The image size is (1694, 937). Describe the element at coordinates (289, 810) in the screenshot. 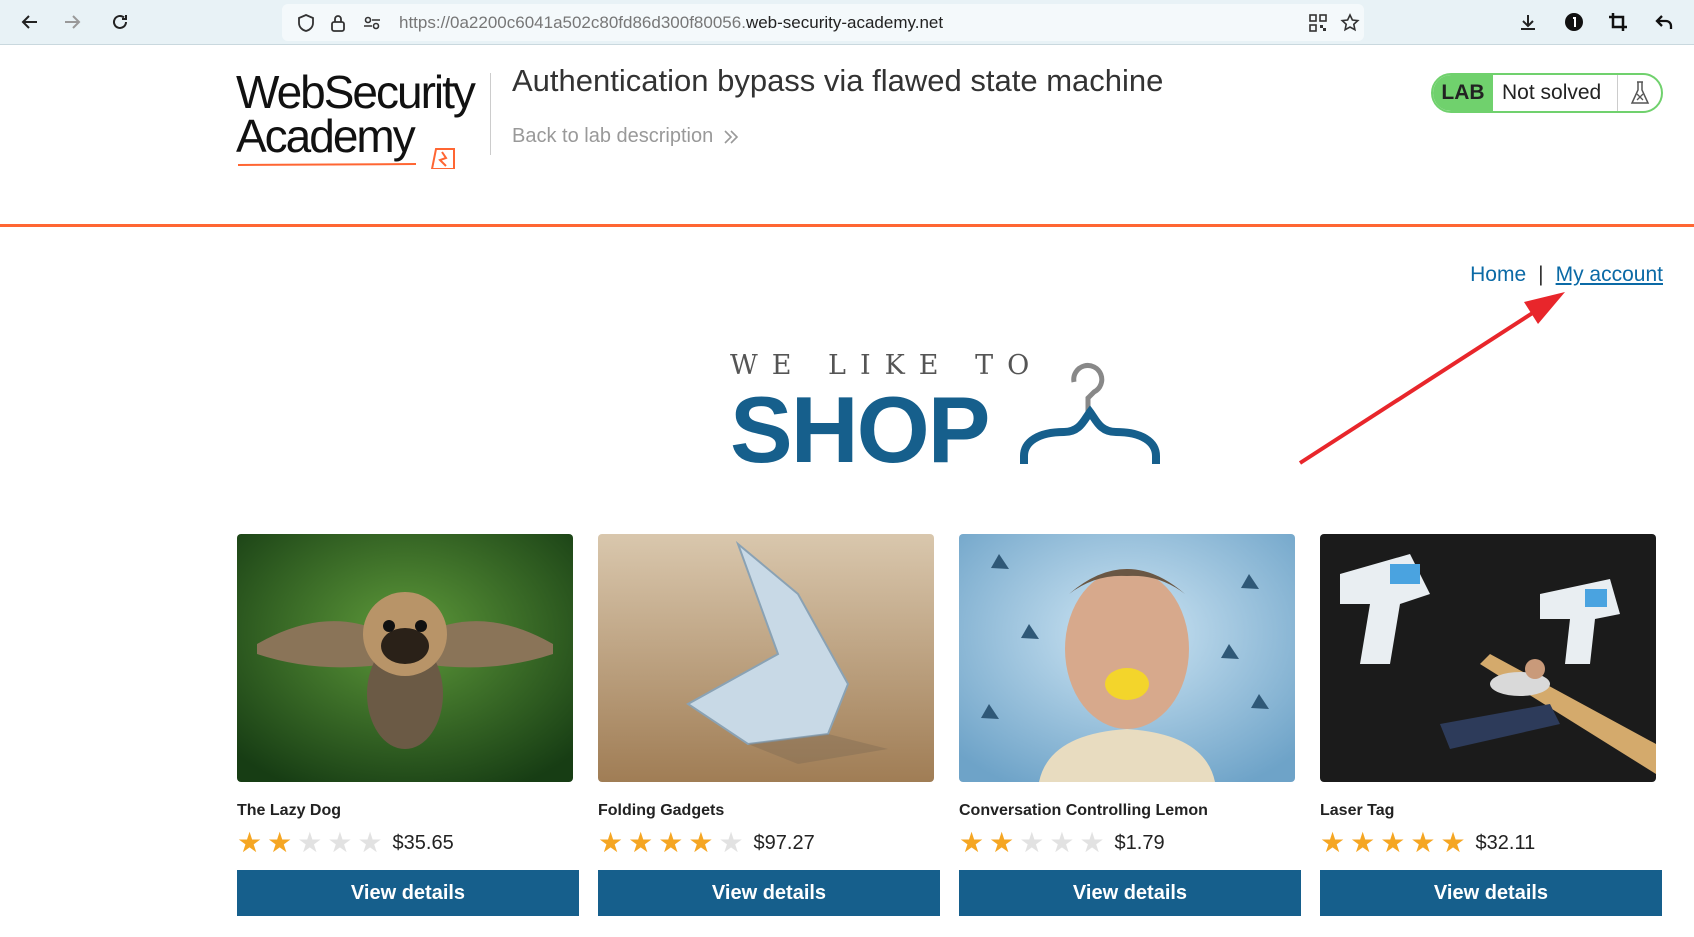

I see `product-name: The Lazy Dog` at that location.